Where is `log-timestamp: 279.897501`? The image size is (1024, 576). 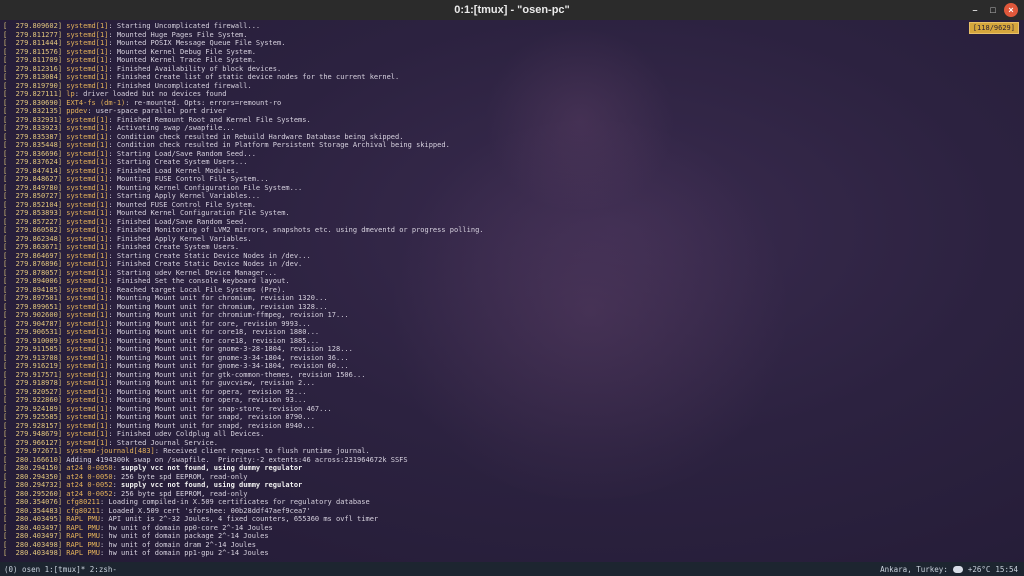
log-timestamp: 279.897501 is located at coordinates (36, 298).